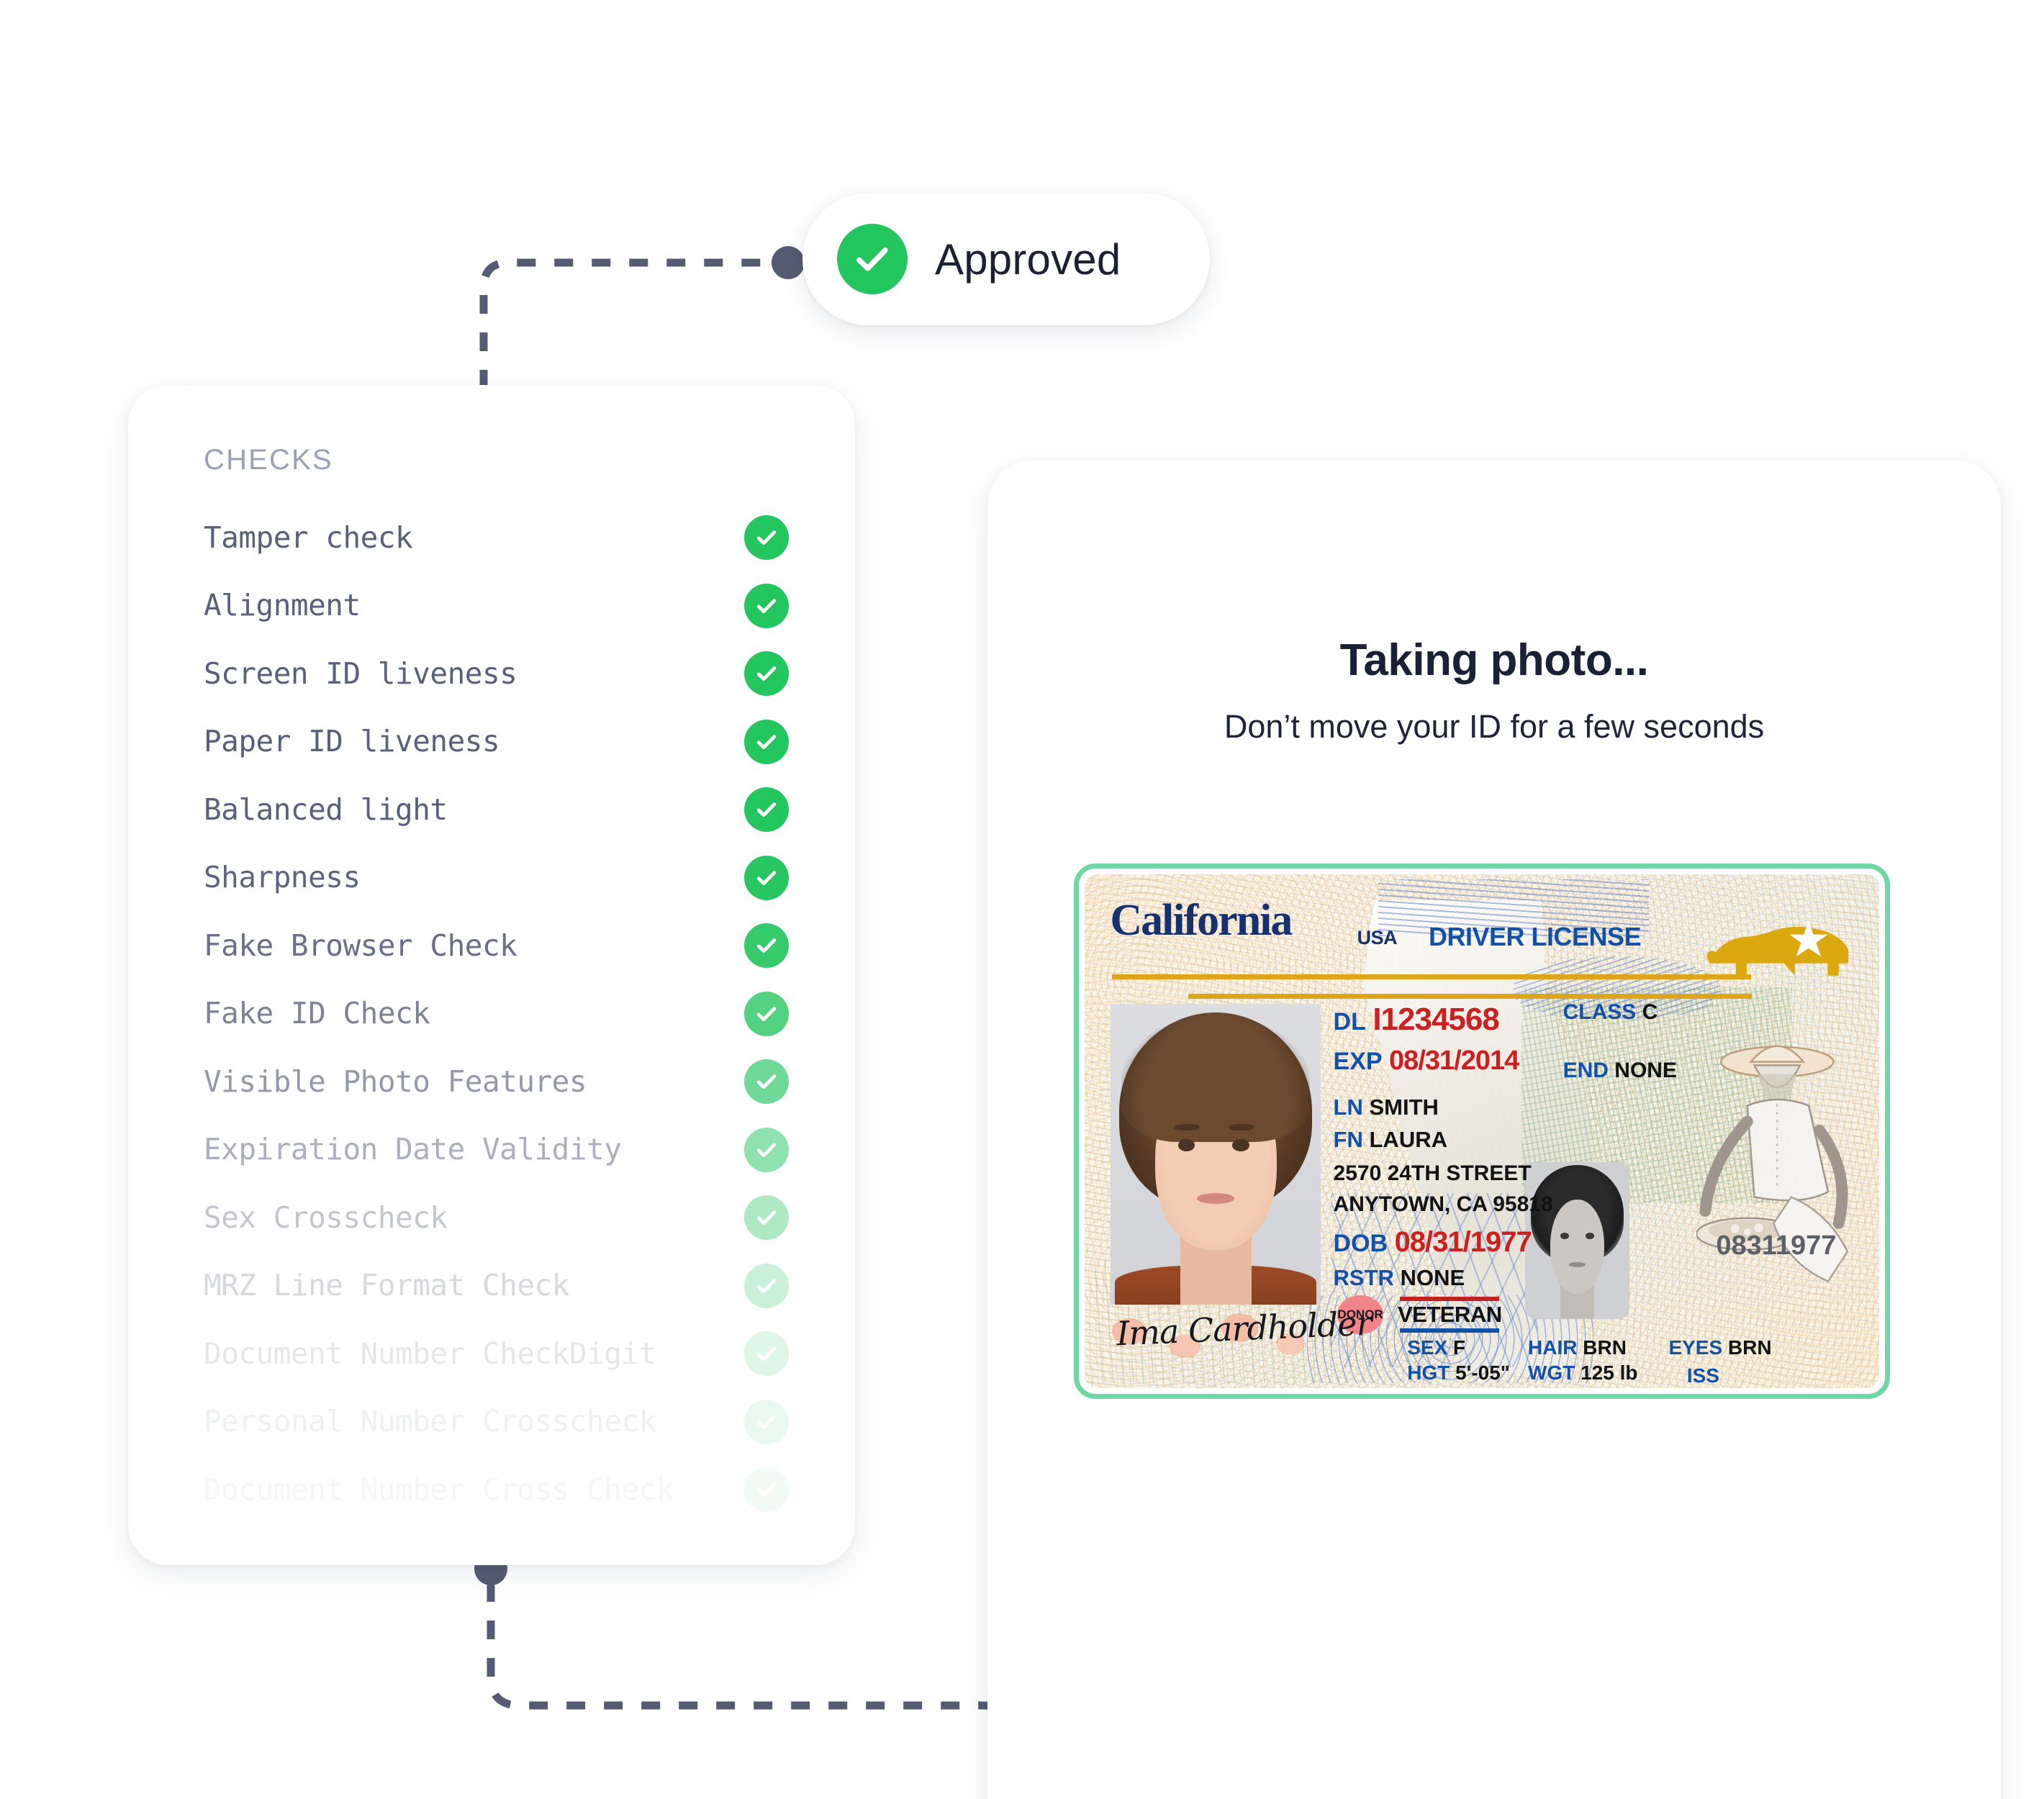 Image resolution: width=2044 pixels, height=1799 pixels. I want to click on check-row: Fake ID Check, so click(492, 1014).